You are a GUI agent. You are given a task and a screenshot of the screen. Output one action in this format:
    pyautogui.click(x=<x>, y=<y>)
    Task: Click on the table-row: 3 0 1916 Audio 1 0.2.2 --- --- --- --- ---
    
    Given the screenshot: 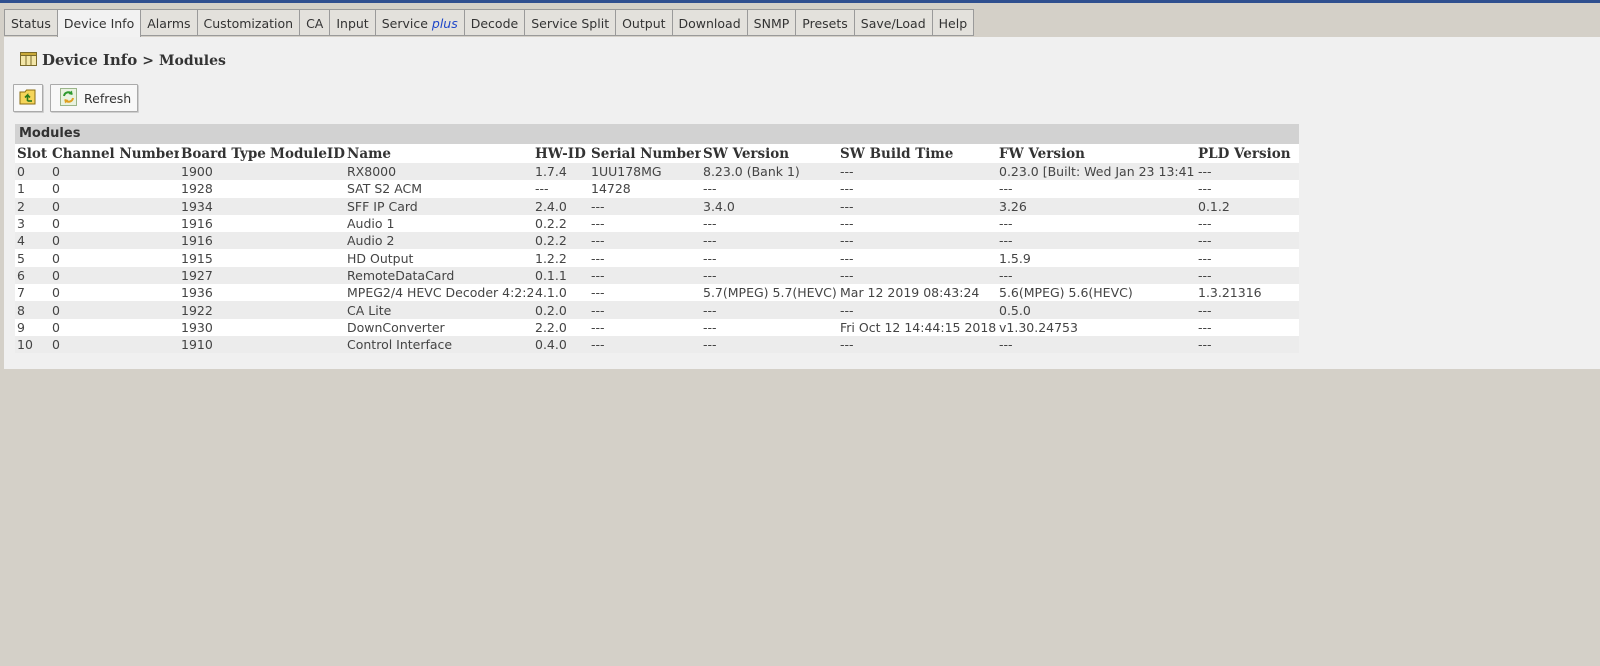 What is the action you would take?
    pyautogui.click(x=657, y=223)
    